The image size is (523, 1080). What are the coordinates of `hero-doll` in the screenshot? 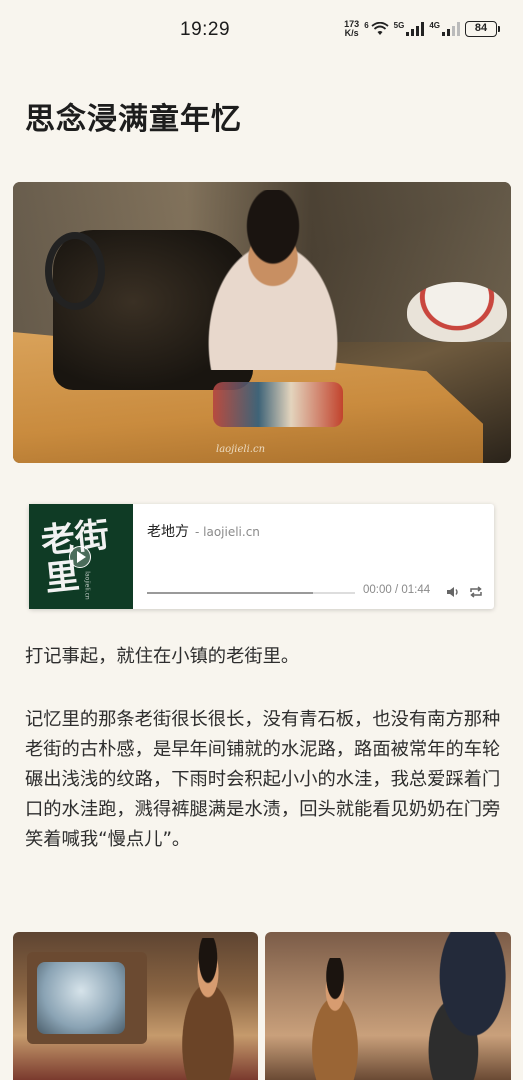 It's located at (278, 404).